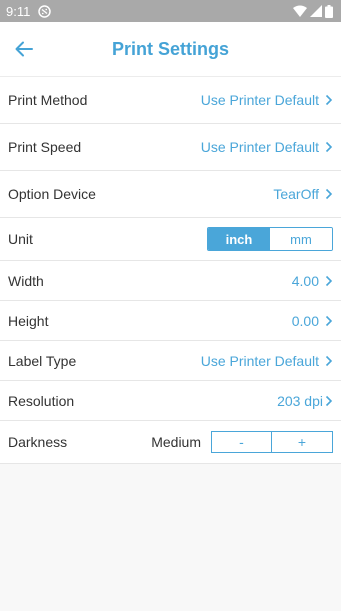 The image size is (341, 611). Describe the element at coordinates (26, 280) in the screenshot. I see `width-label: Width` at that location.